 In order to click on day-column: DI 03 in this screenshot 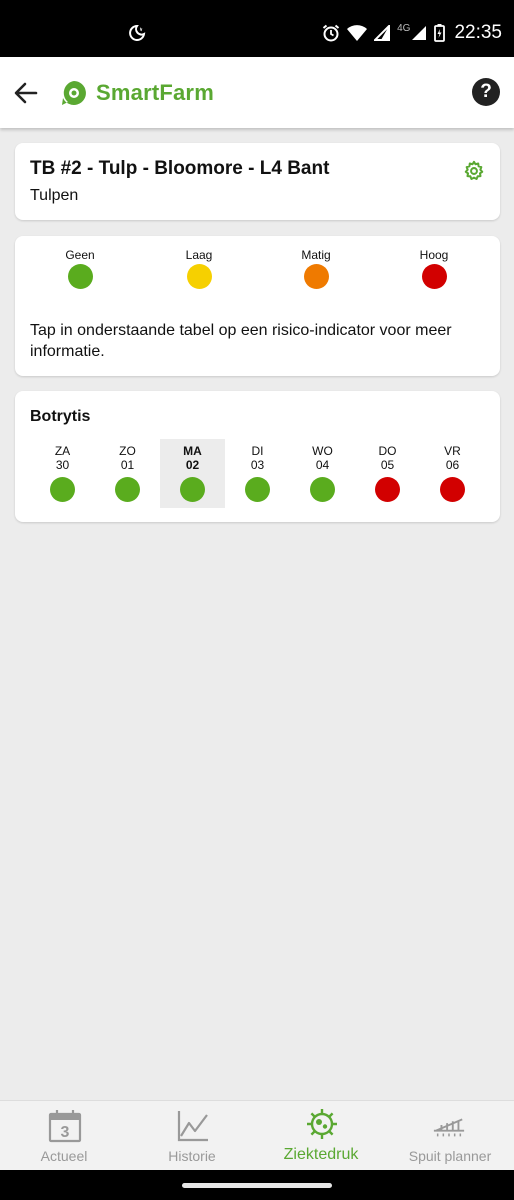, I will do `click(257, 473)`.